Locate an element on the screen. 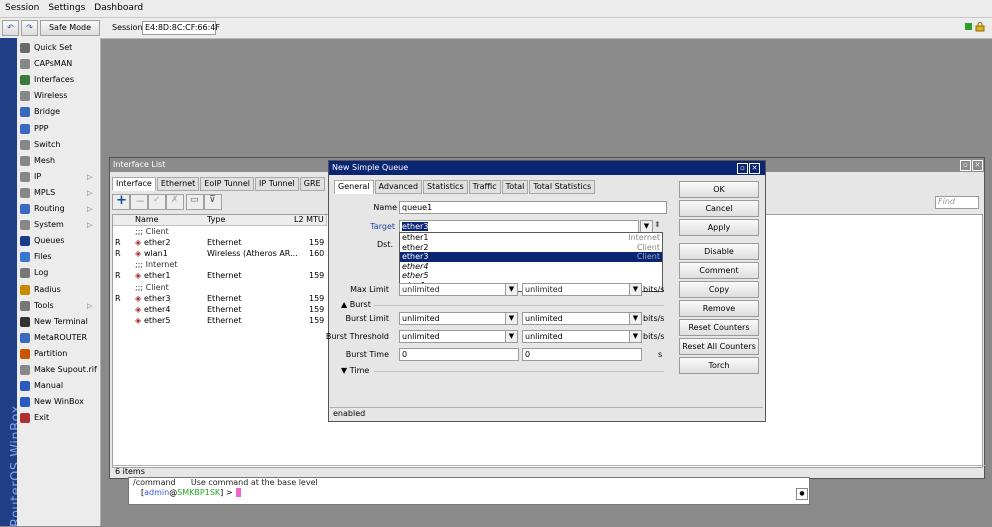 Image resolution: width=992 pixels, height=527 pixels. target-option: ether3 Client is located at coordinates (531, 257).